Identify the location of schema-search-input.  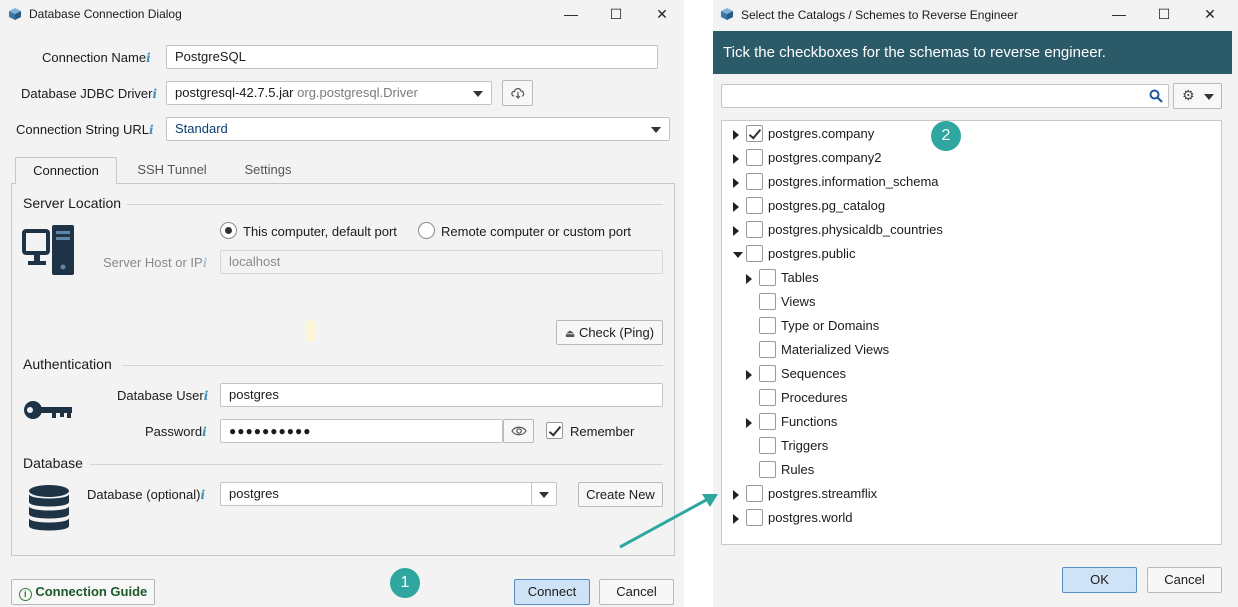
(945, 96).